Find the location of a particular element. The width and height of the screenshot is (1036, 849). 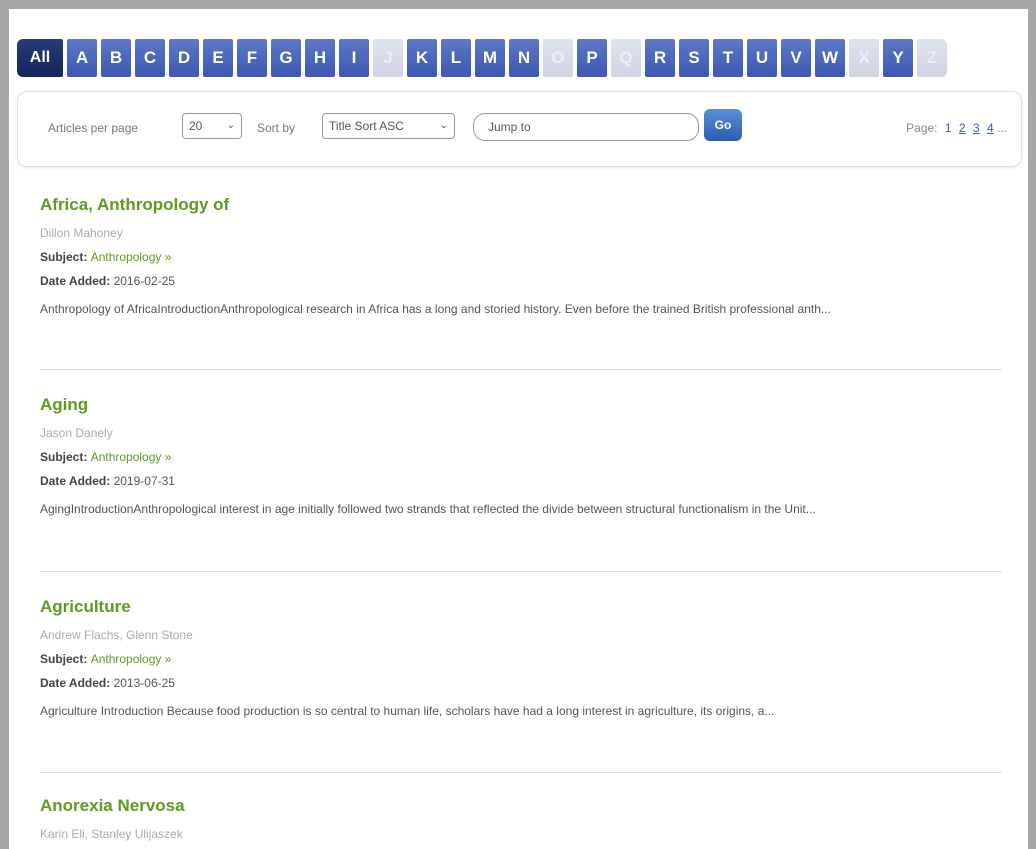

article-title: Aging is located at coordinates (523, 405).